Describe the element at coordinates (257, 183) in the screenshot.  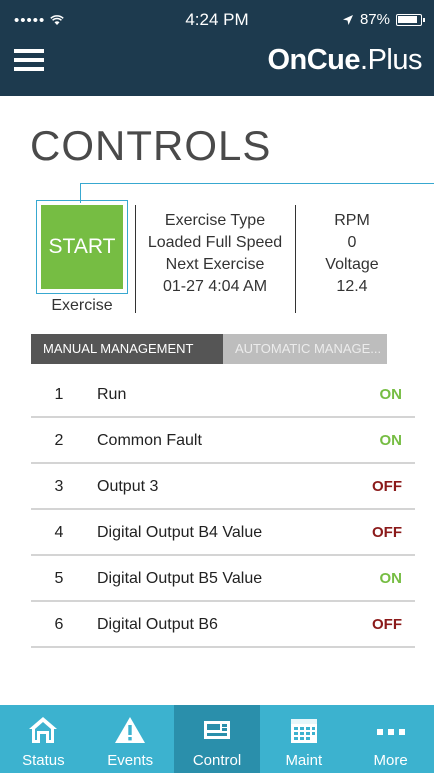
I see `connector-line` at that location.